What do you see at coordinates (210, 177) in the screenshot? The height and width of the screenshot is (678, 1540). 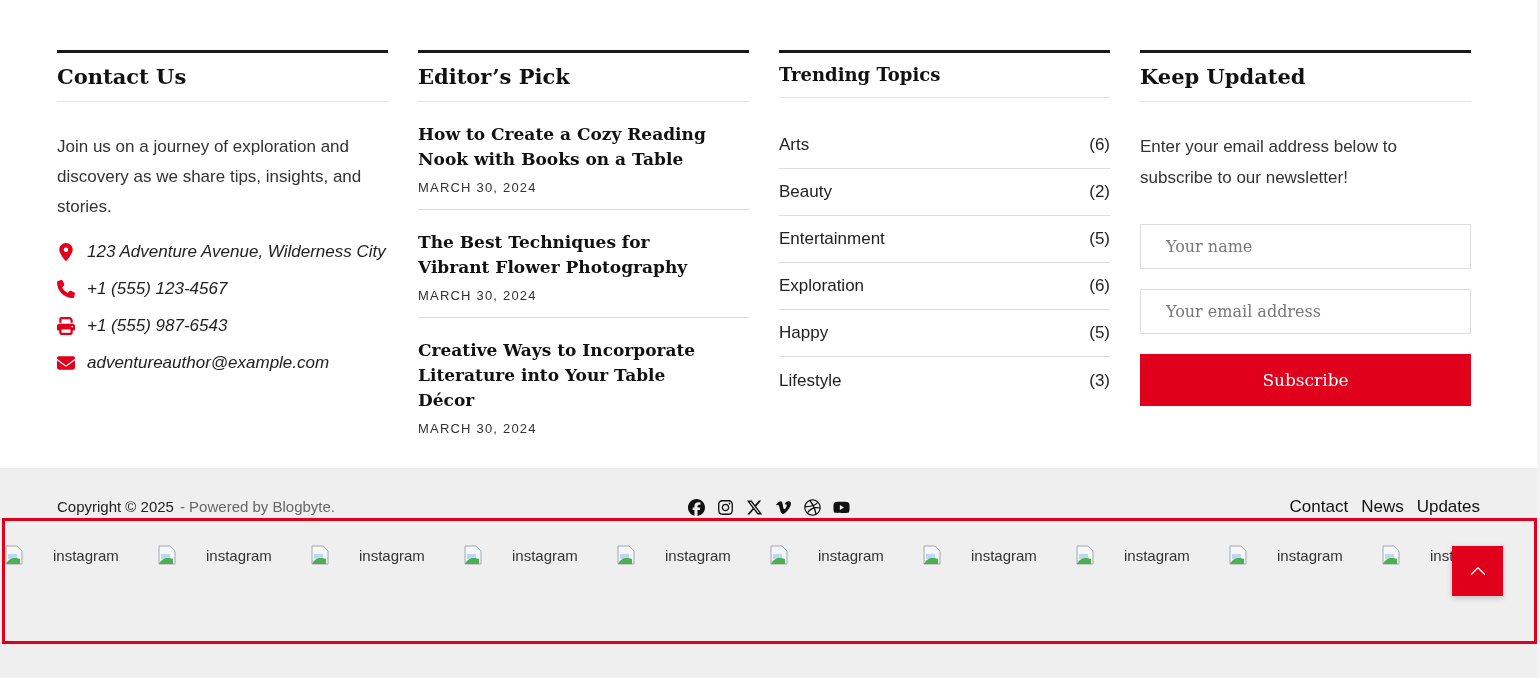 I see `intro-text: Join us on a journey of exploration and discovery as we share tips, insights, and stories.` at bounding box center [210, 177].